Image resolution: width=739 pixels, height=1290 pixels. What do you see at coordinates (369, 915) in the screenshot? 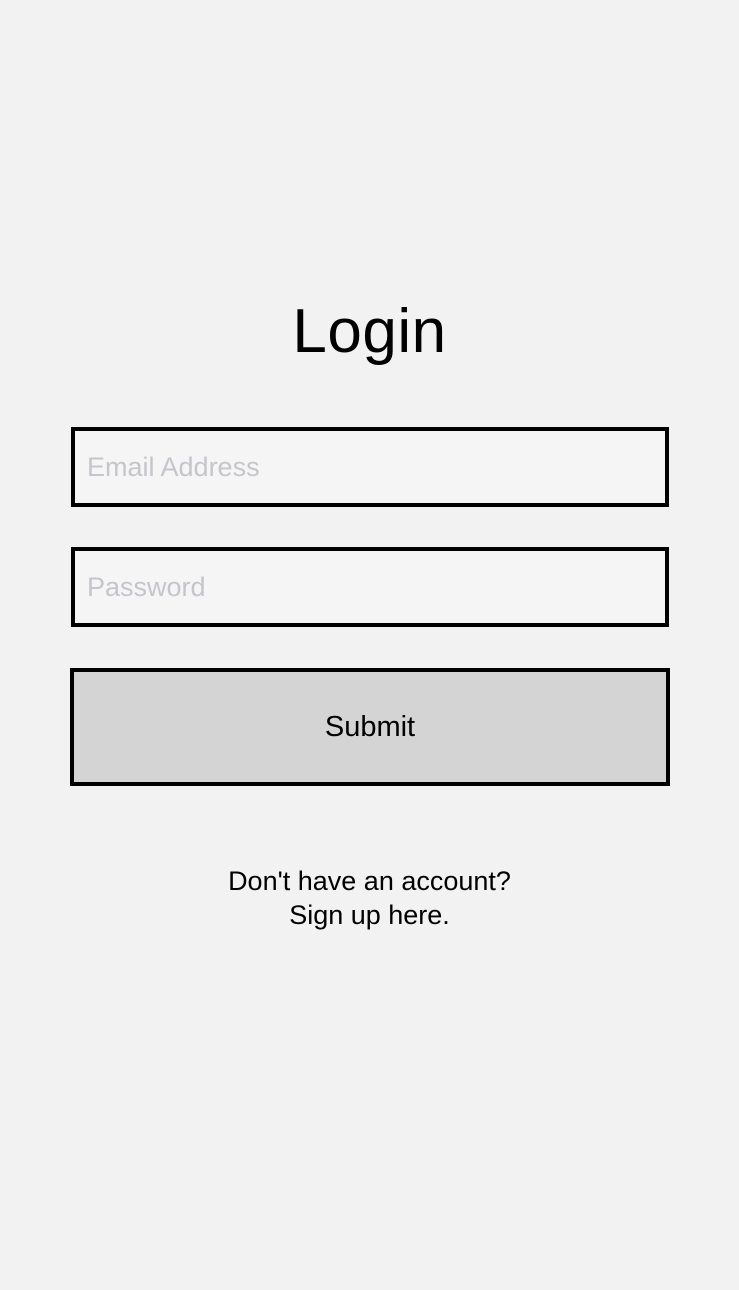
I see `signup-link: Sign up here.` at bounding box center [369, 915].